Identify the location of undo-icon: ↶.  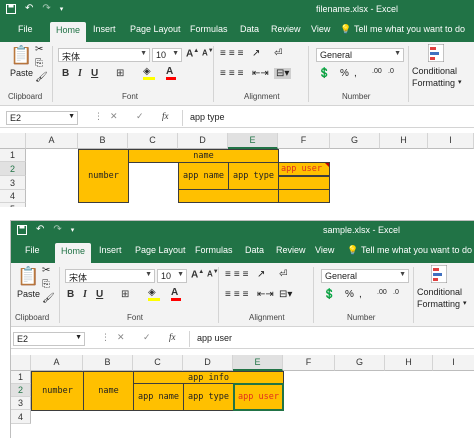
(29, 8).